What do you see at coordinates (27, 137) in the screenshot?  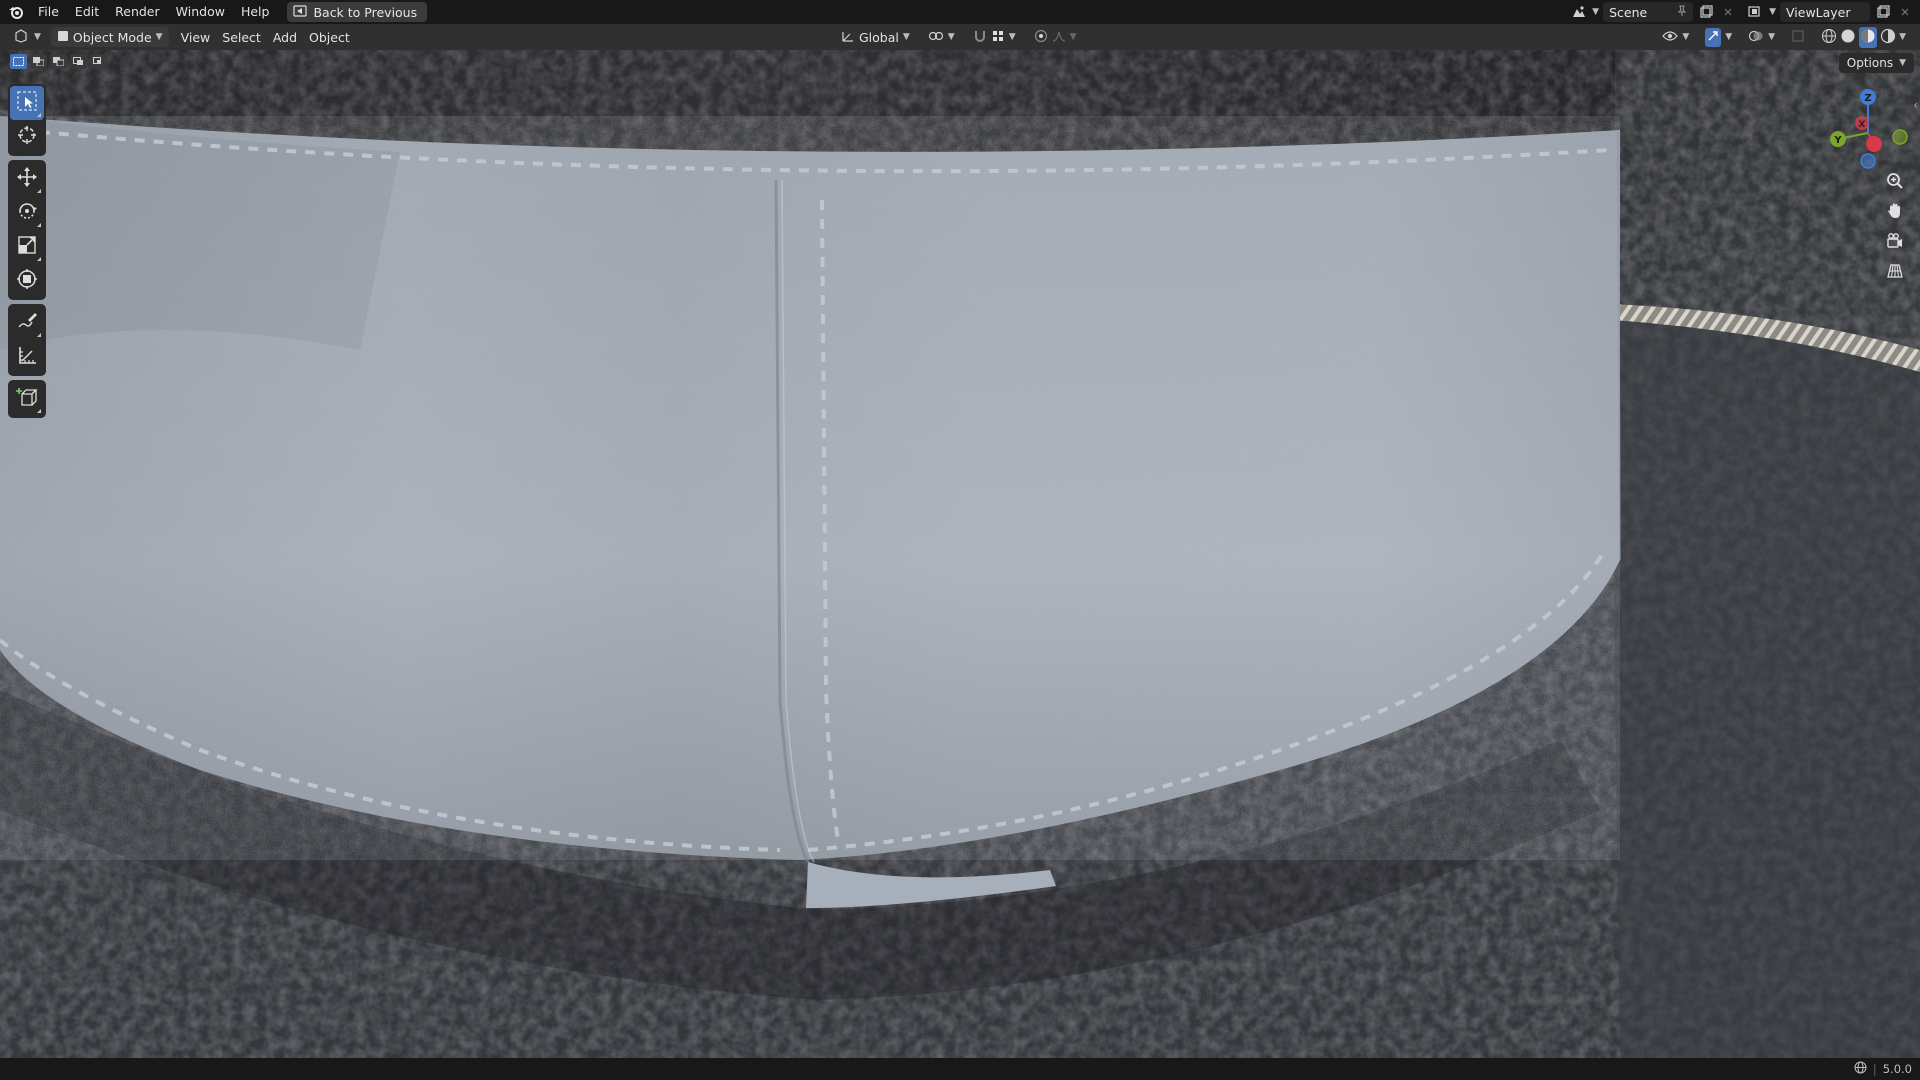 I see `cursor-tool` at bounding box center [27, 137].